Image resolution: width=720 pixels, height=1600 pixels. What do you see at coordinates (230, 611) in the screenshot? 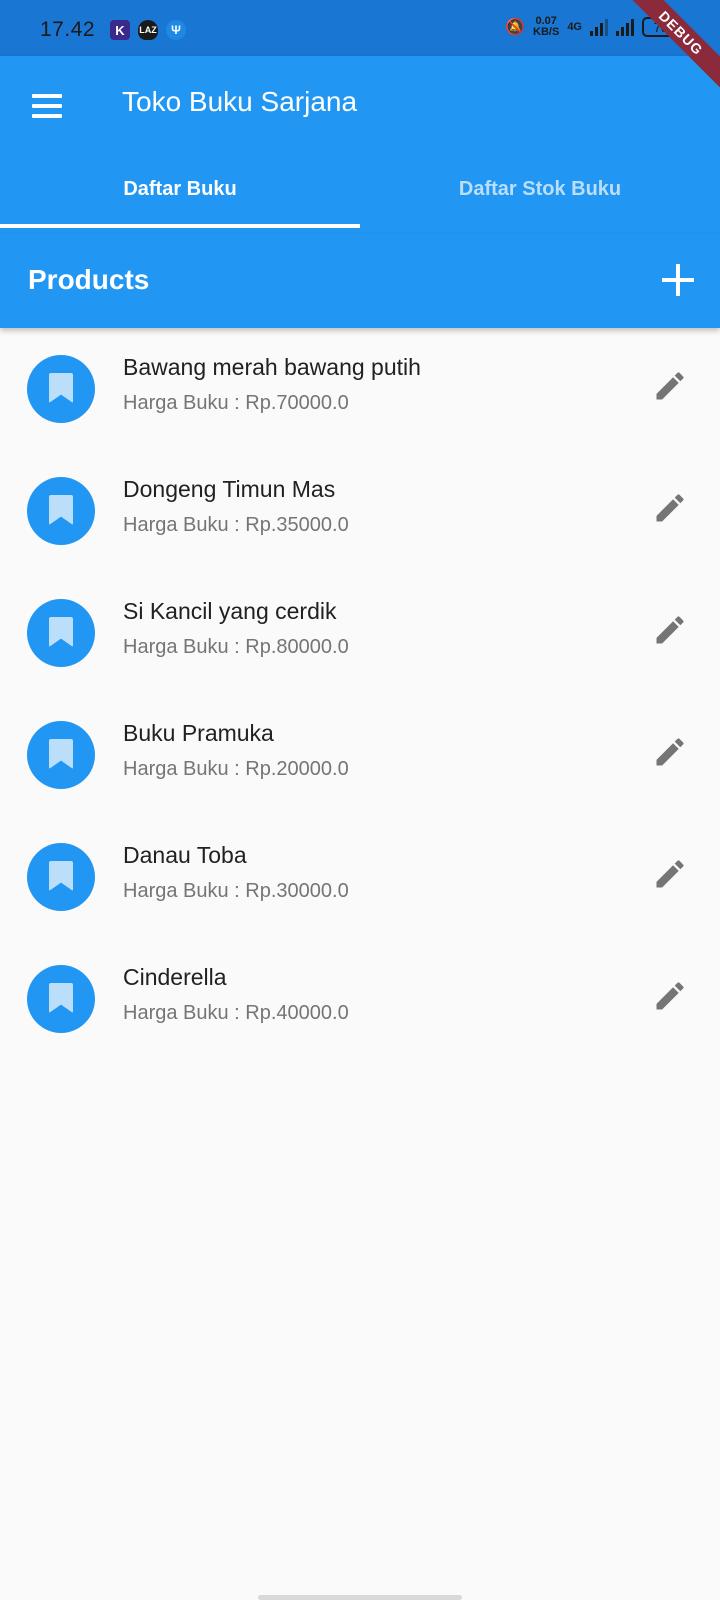
I see `item-title: Si Kancil yang cerdik` at bounding box center [230, 611].